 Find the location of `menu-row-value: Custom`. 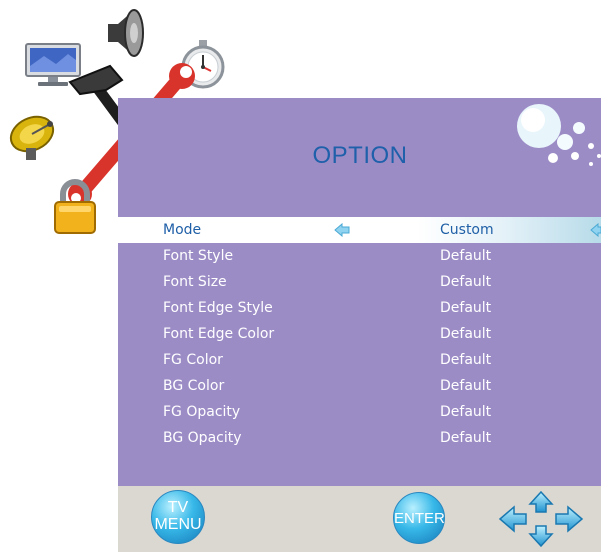

menu-row-value: Custom is located at coordinates (467, 230).